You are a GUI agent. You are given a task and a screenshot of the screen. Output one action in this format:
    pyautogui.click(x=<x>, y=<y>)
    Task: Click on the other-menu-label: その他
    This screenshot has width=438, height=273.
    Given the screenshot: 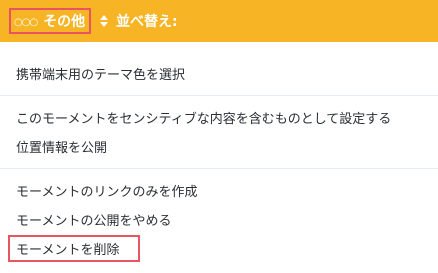 What is the action you would take?
    pyautogui.click(x=64, y=22)
    